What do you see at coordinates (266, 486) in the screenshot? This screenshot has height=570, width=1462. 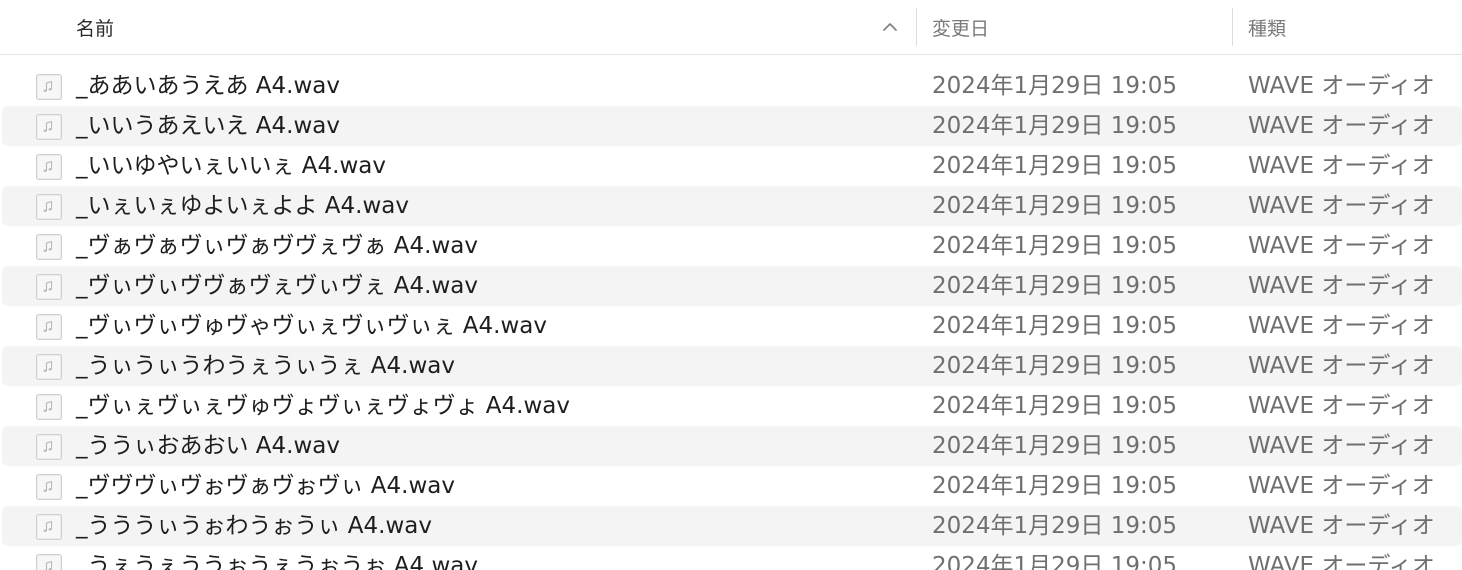 I see `file-name: _ヴヴヴぃヴぉヴぁヴぉヴぃ A4.wav` at bounding box center [266, 486].